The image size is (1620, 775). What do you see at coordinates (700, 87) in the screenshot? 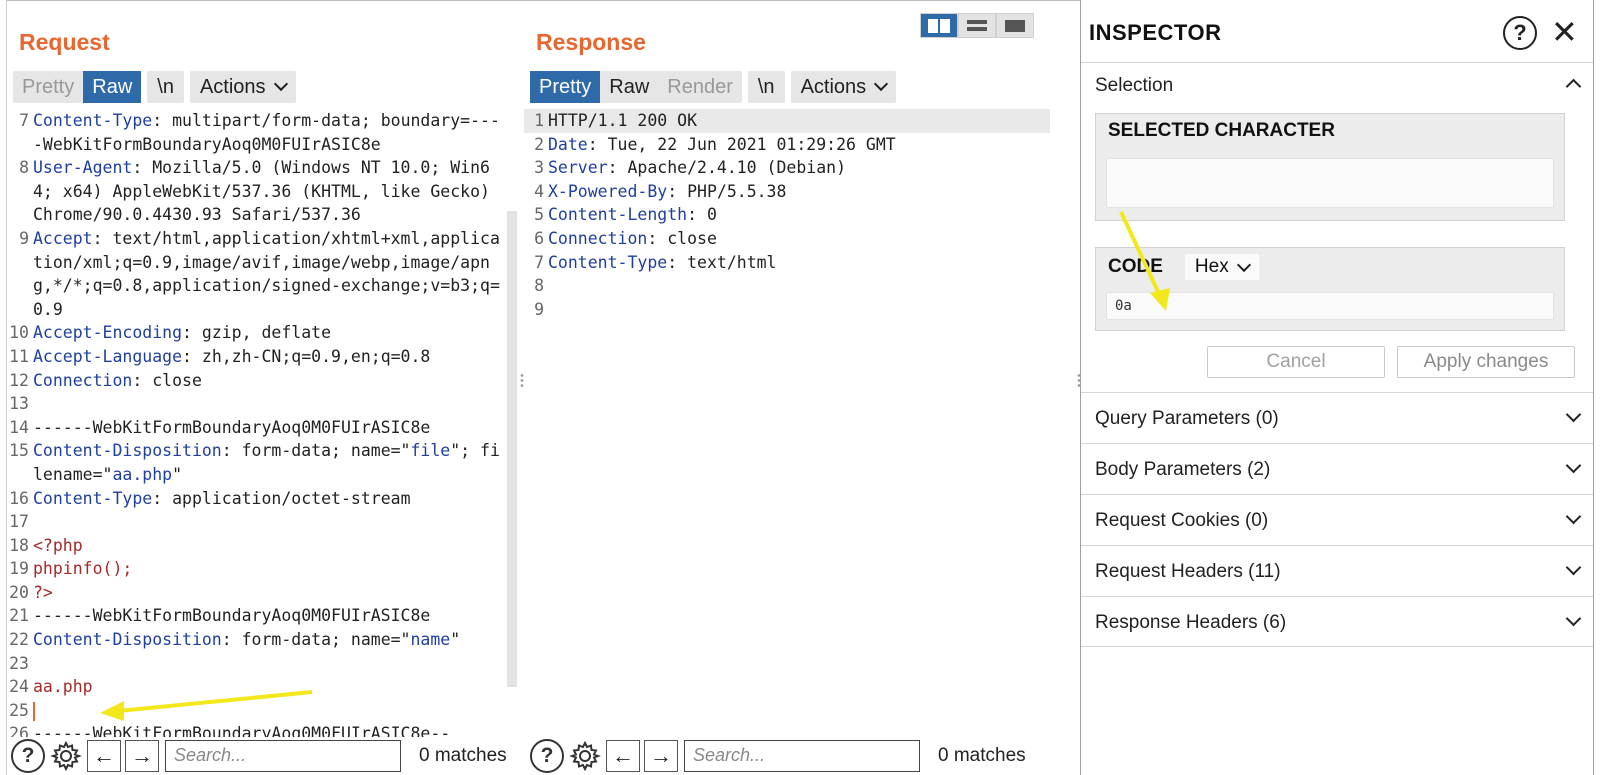
I see `response-tab-render: Render` at bounding box center [700, 87].